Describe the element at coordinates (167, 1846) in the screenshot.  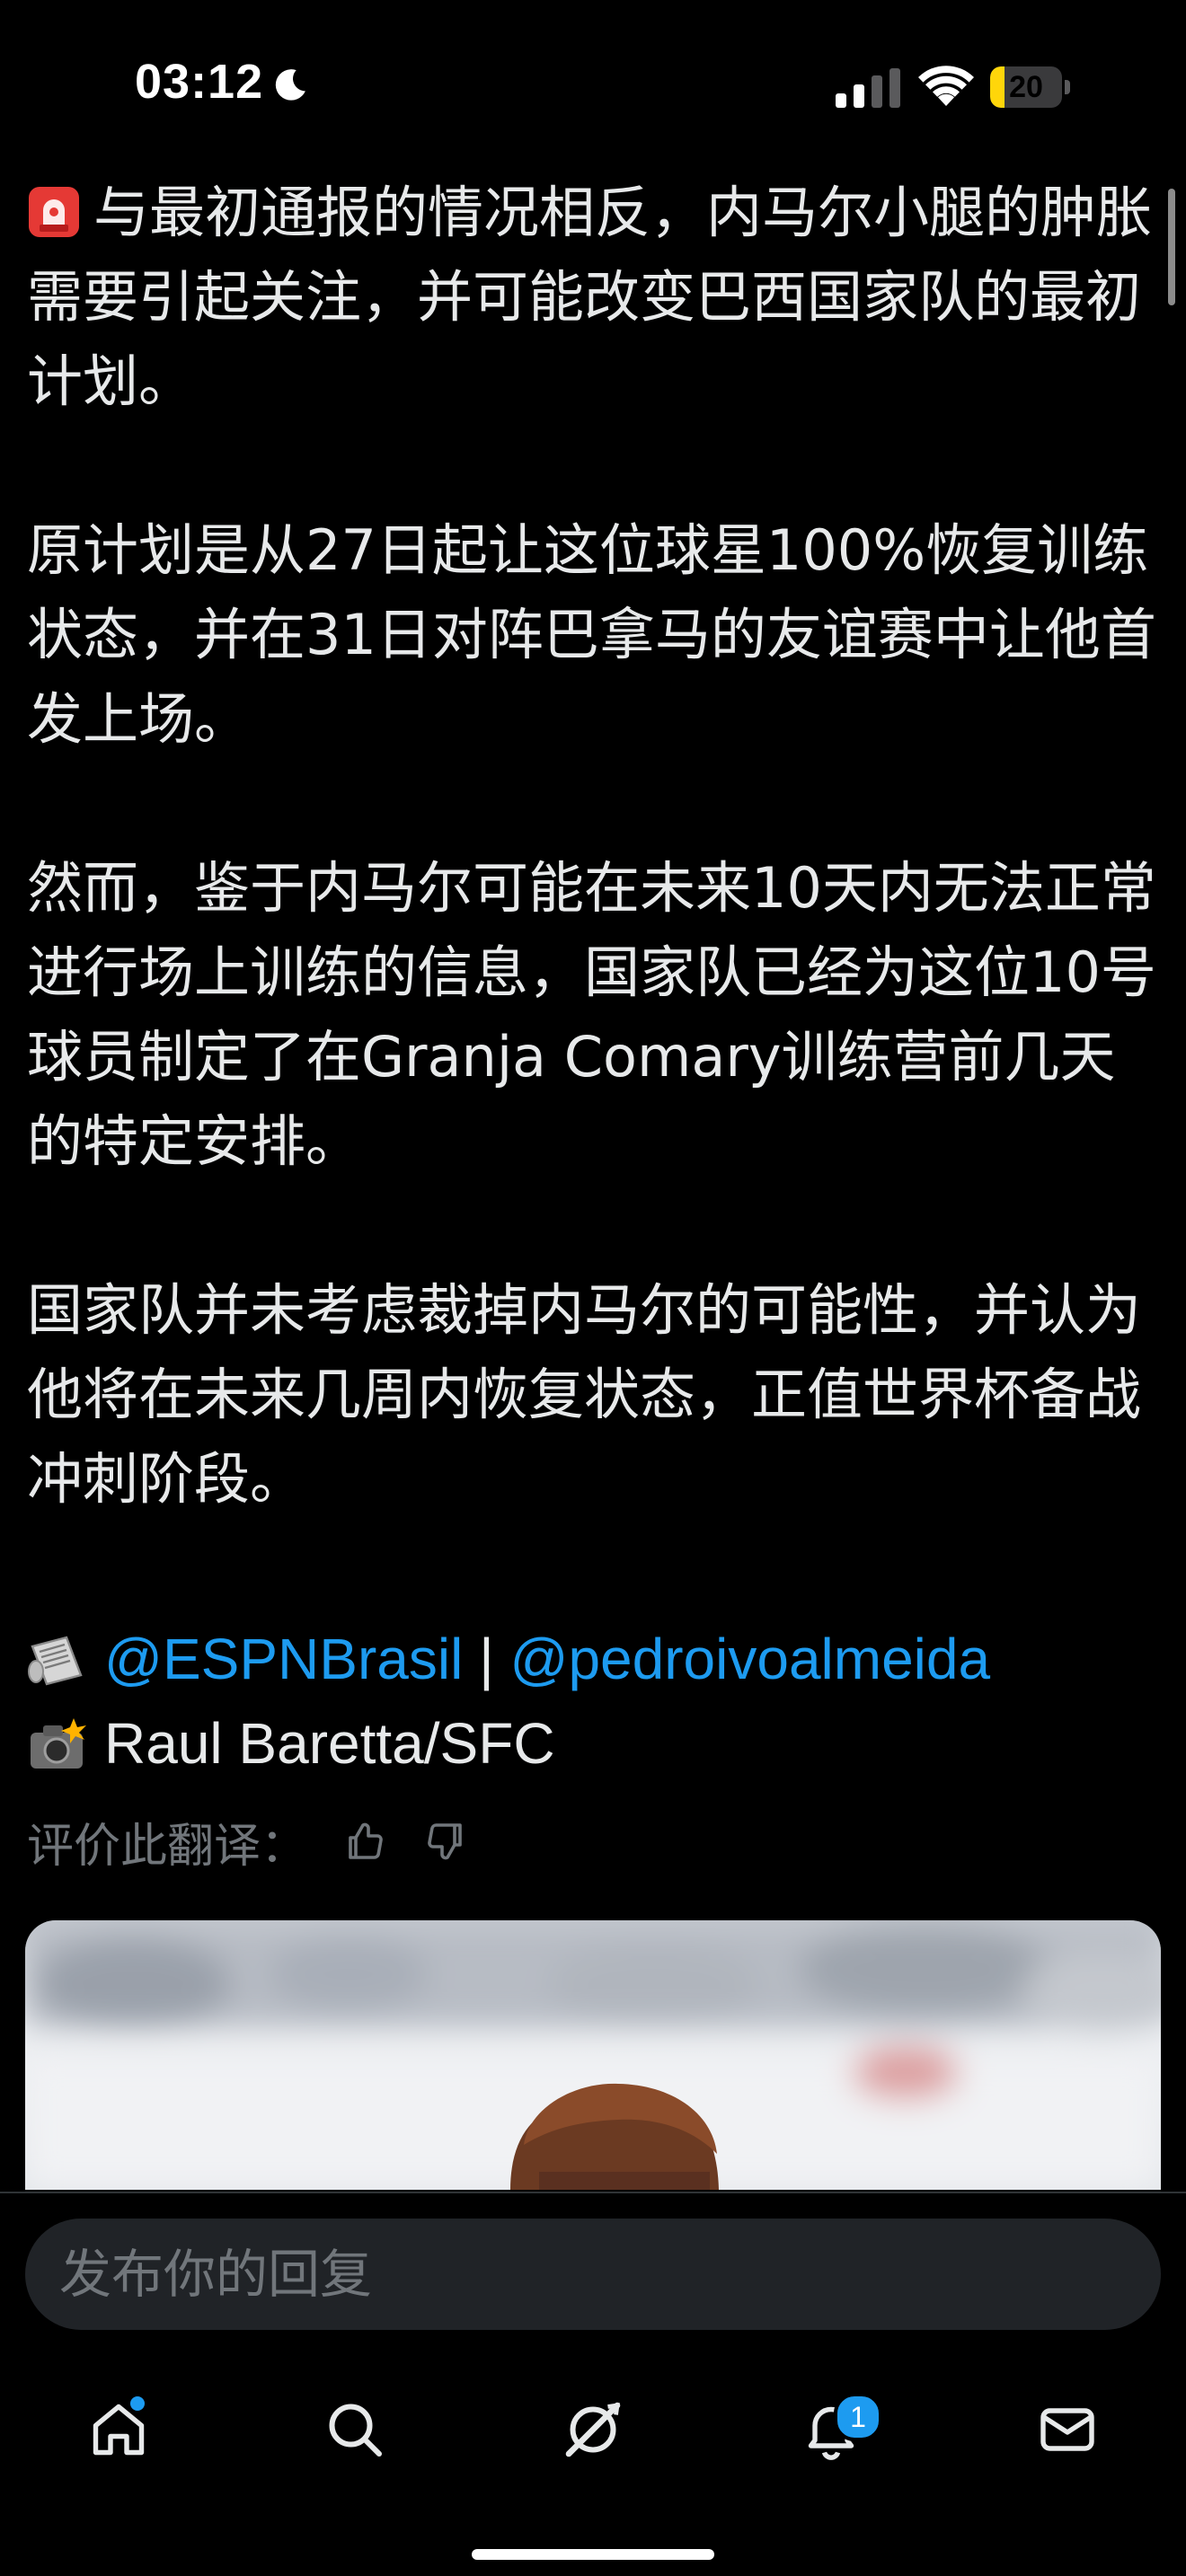
I see `rate-translation-label: 评价此翻译：` at that location.